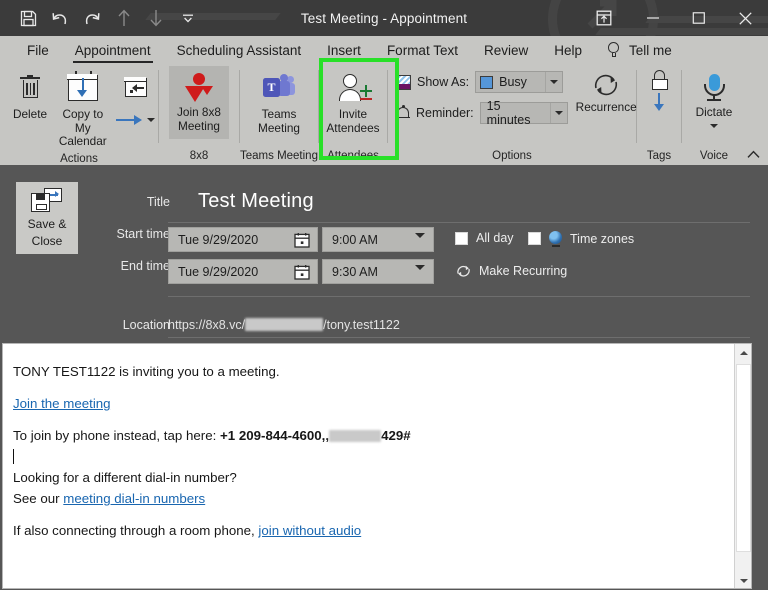 The width and height of the screenshot is (768, 590). I want to click on show-as-value: Busy, so click(513, 82).